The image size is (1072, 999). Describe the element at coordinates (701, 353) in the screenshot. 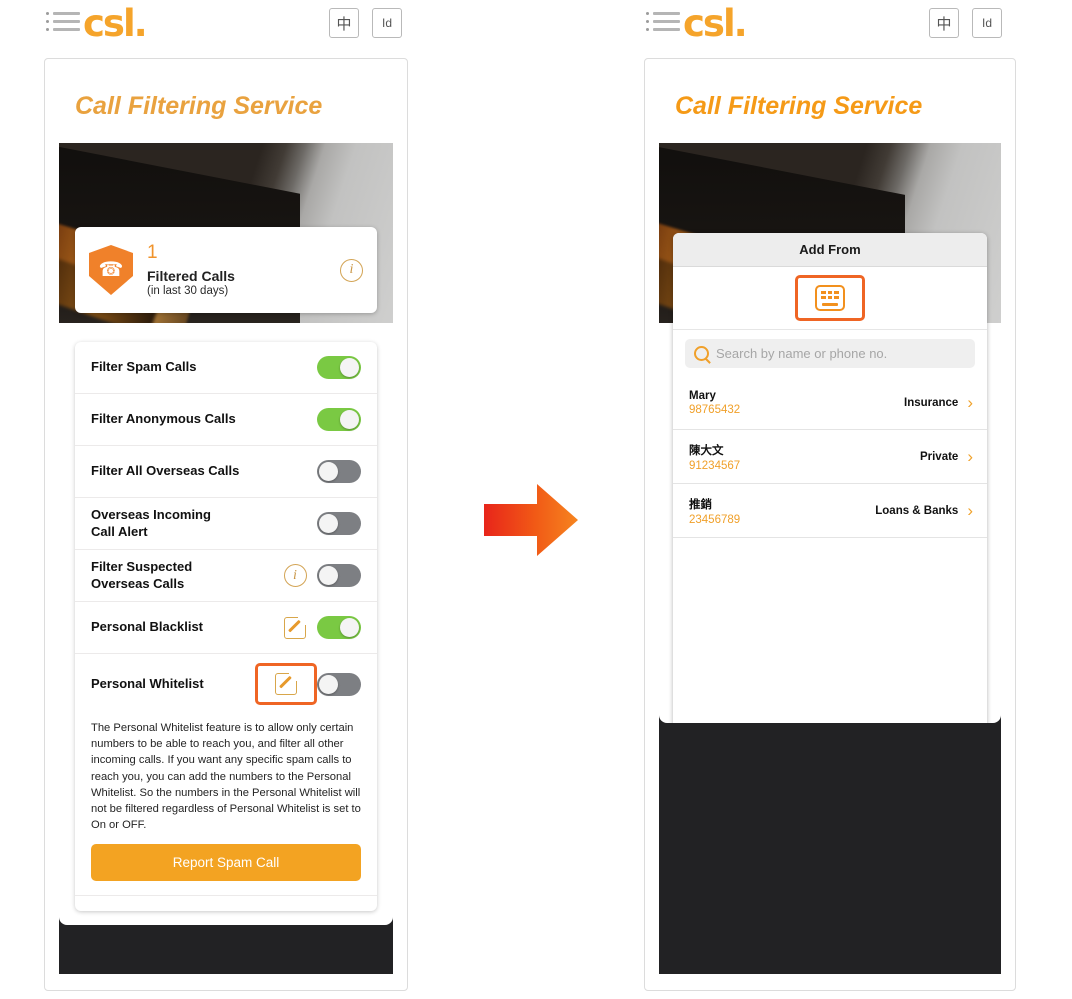

I see `search-icon` at that location.